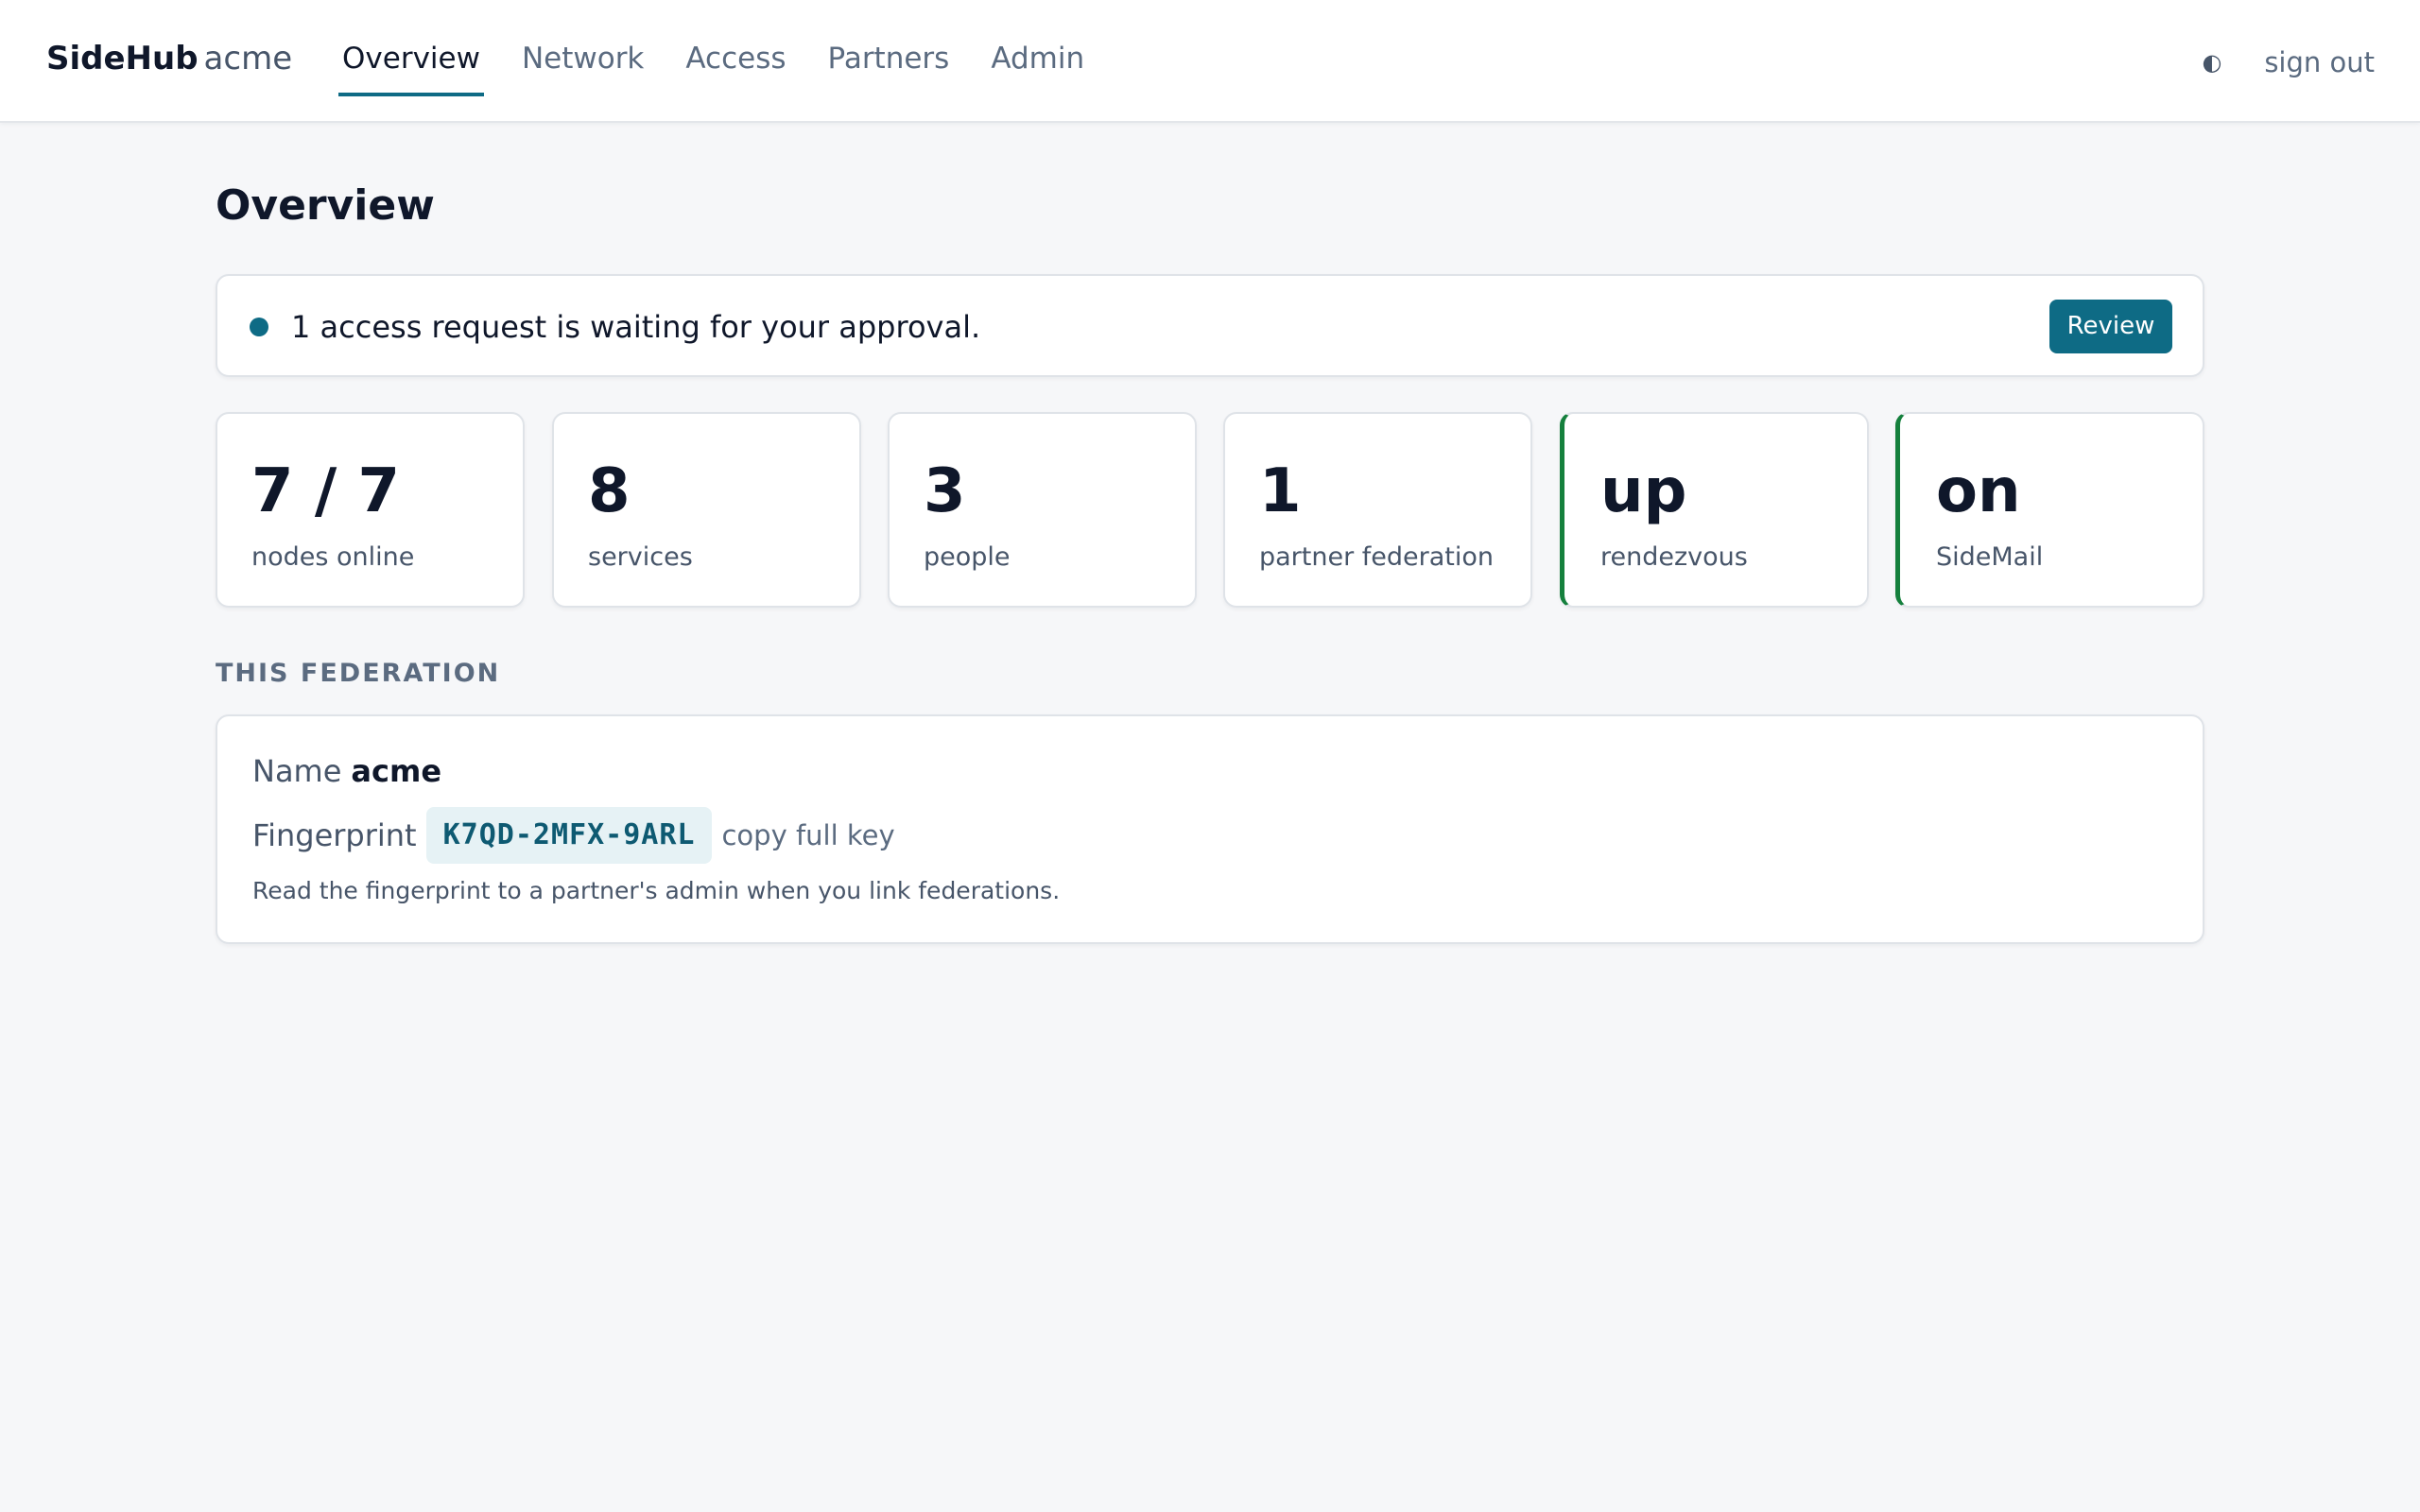 The width and height of the screenshot is (2420, 1512). What do you see at coordinates (967, 557) in the screenshot?
I see `stat-label: people` at bounding box center [967, 557].